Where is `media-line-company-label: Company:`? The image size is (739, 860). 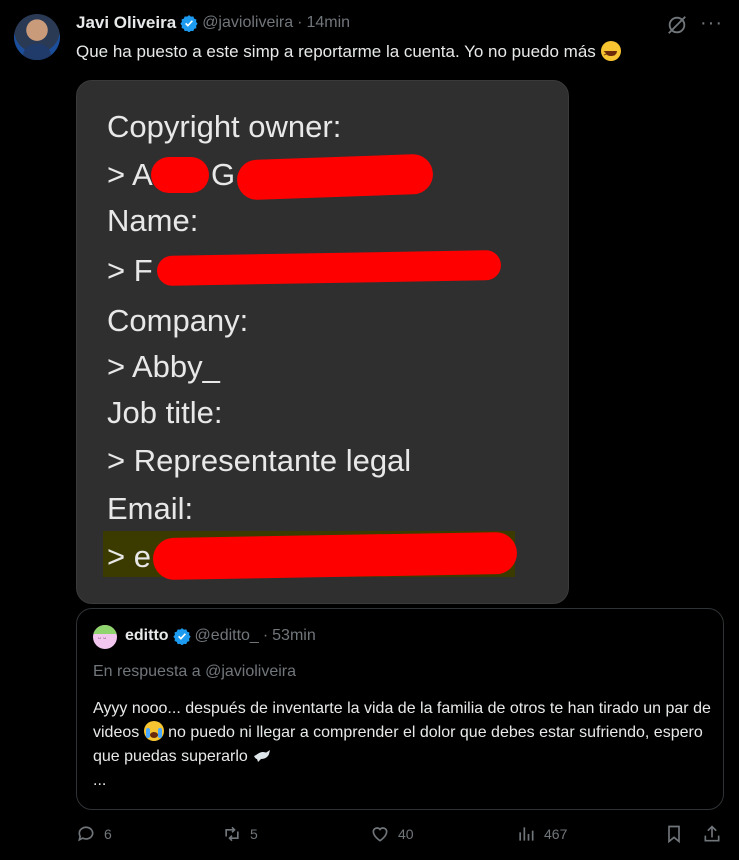 media-line-company-label: Company: is located at coordinates (178, 320).